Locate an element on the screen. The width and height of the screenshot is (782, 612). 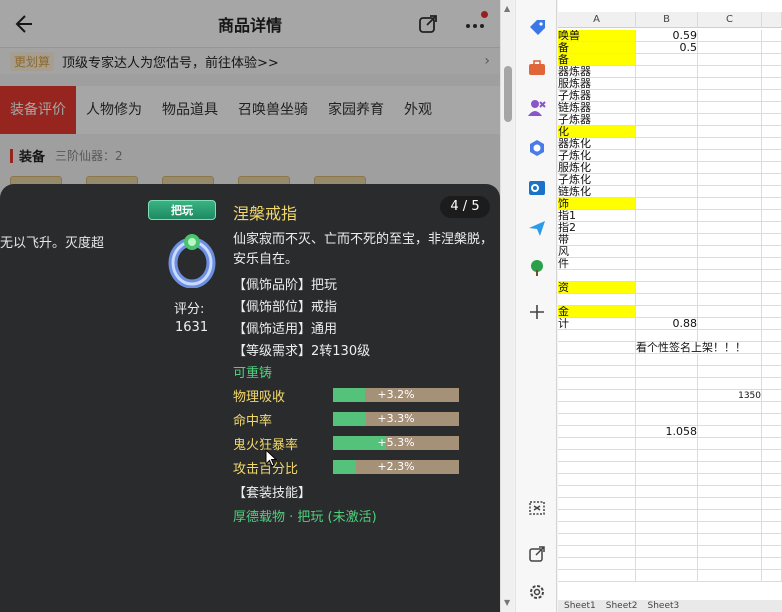
table-cell: 看个性签名上架！！！ is located at coordinates (691, 348).